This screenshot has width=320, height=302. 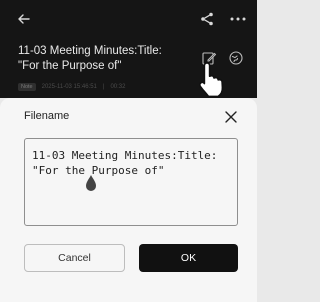 I want to click on note-timestamp: 2025-11-03 15:46:51, so click(x=69, y=87).